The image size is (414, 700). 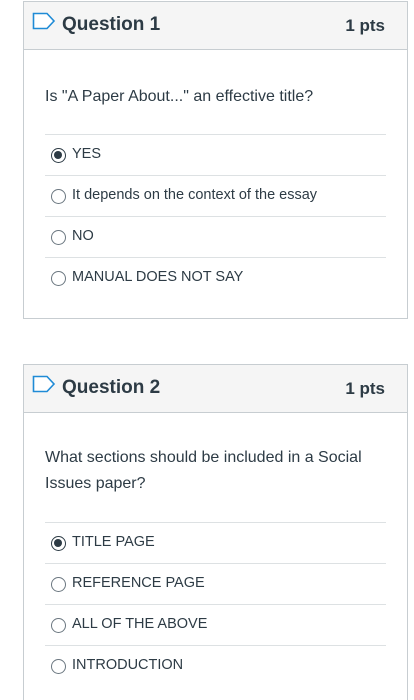 What do you see at coordinates (215, 624) in the screenshot?
I see `answer-option: ALL OF THE ABOVE` at bounding box center [215, 624].